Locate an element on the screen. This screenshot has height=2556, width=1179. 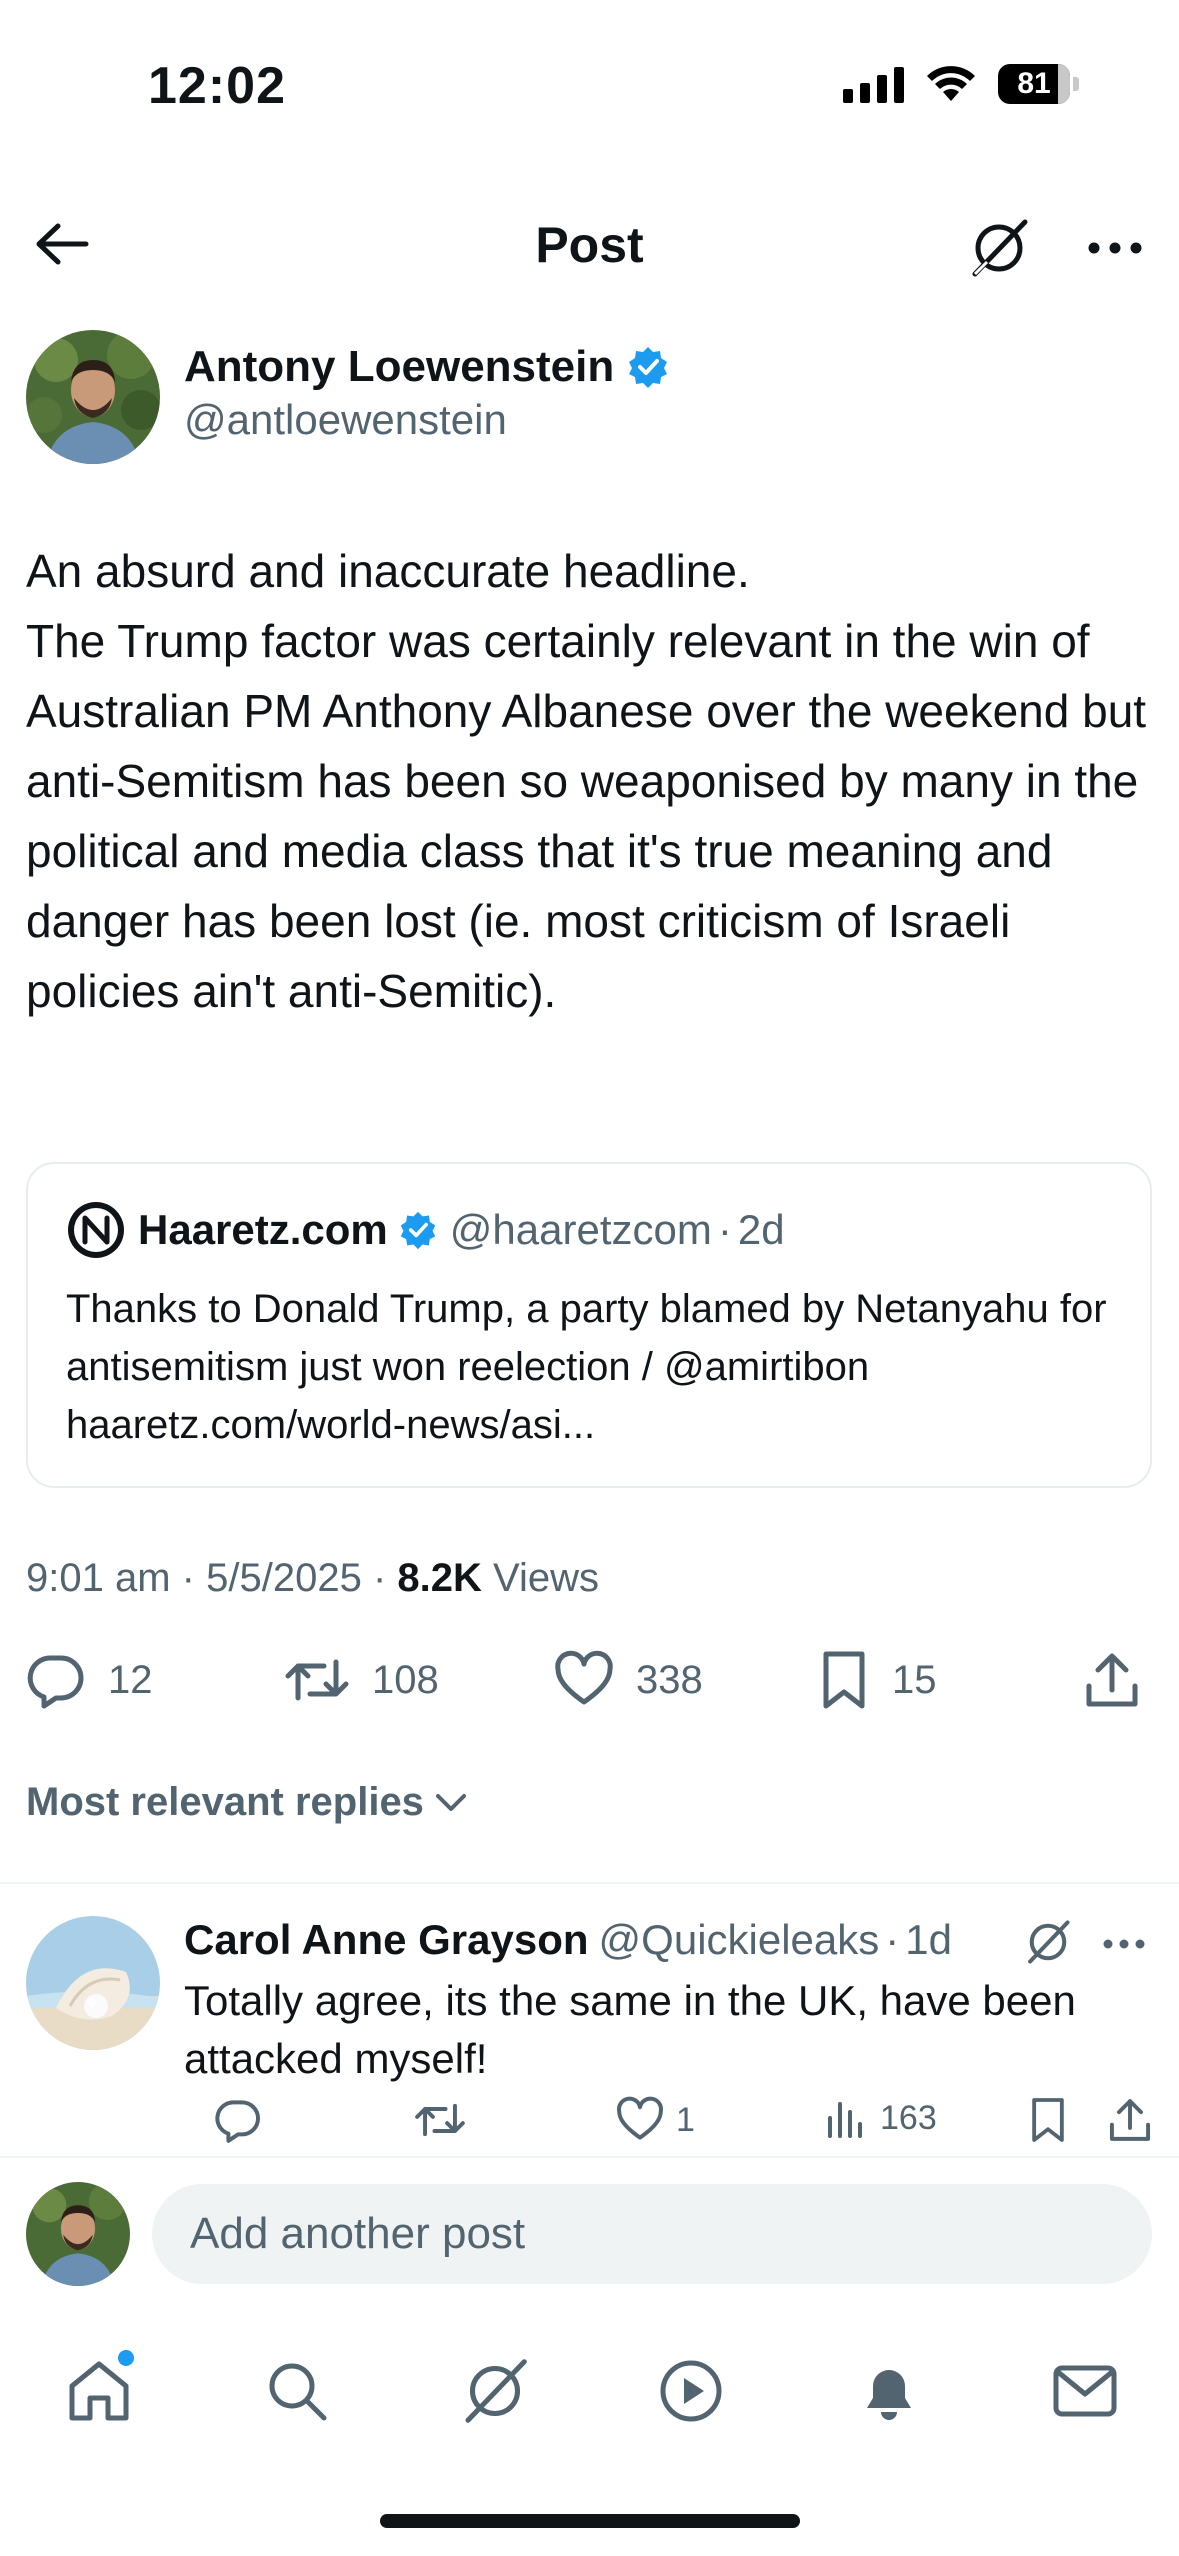
bottom-nav is located at coordinates (589, 2396).